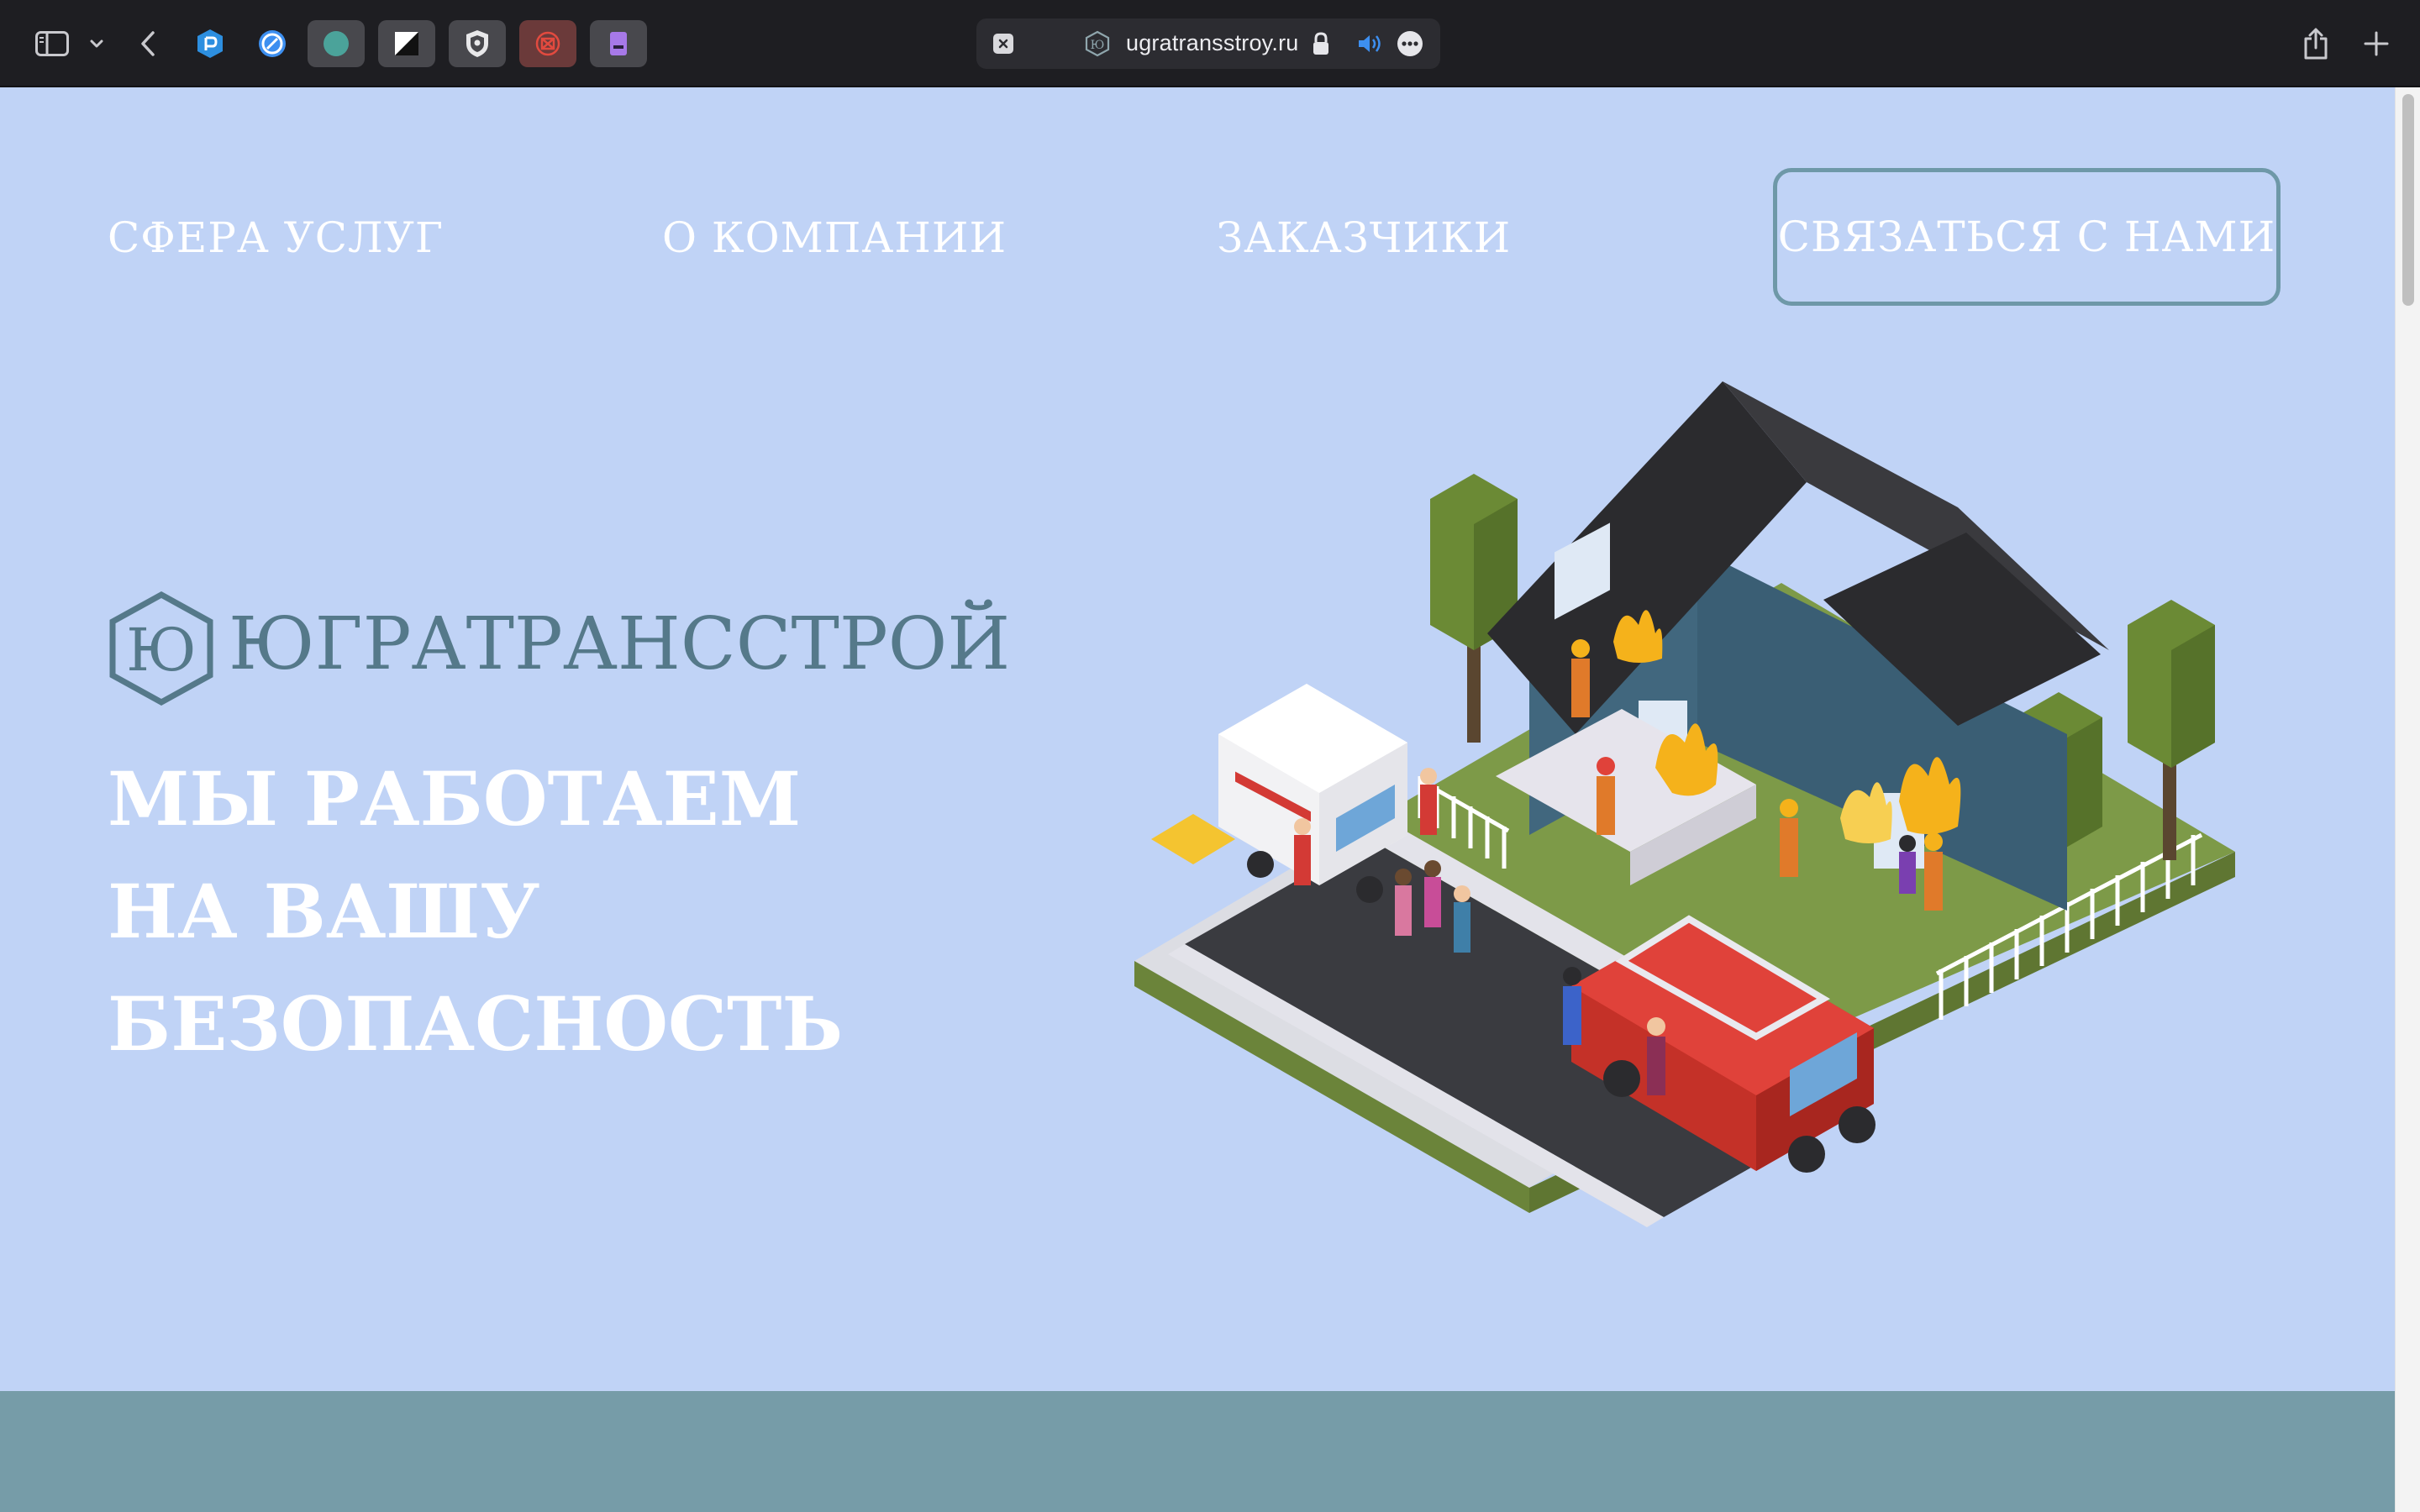 This screenshot has width=2420, height=1512. What do you see at coordinates (337, 43) in the screenshot?
I see `circle-extension-icon` at bounding box center [337, 43].